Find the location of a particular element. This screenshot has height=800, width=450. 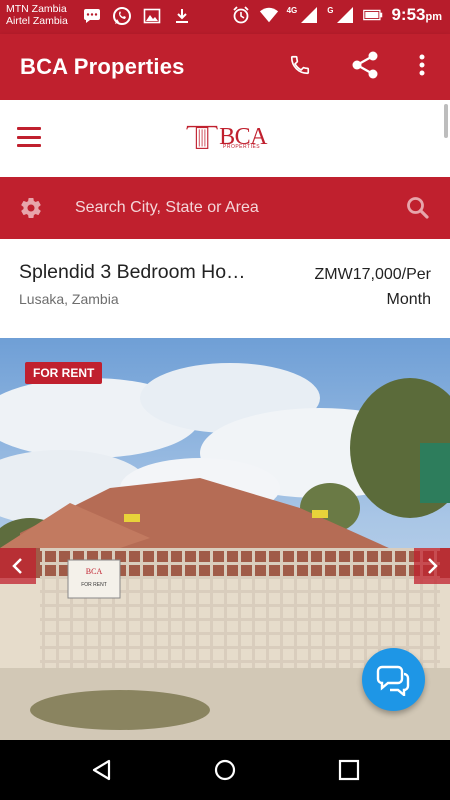

recents-square-icon is located at coordinates (349, 770).